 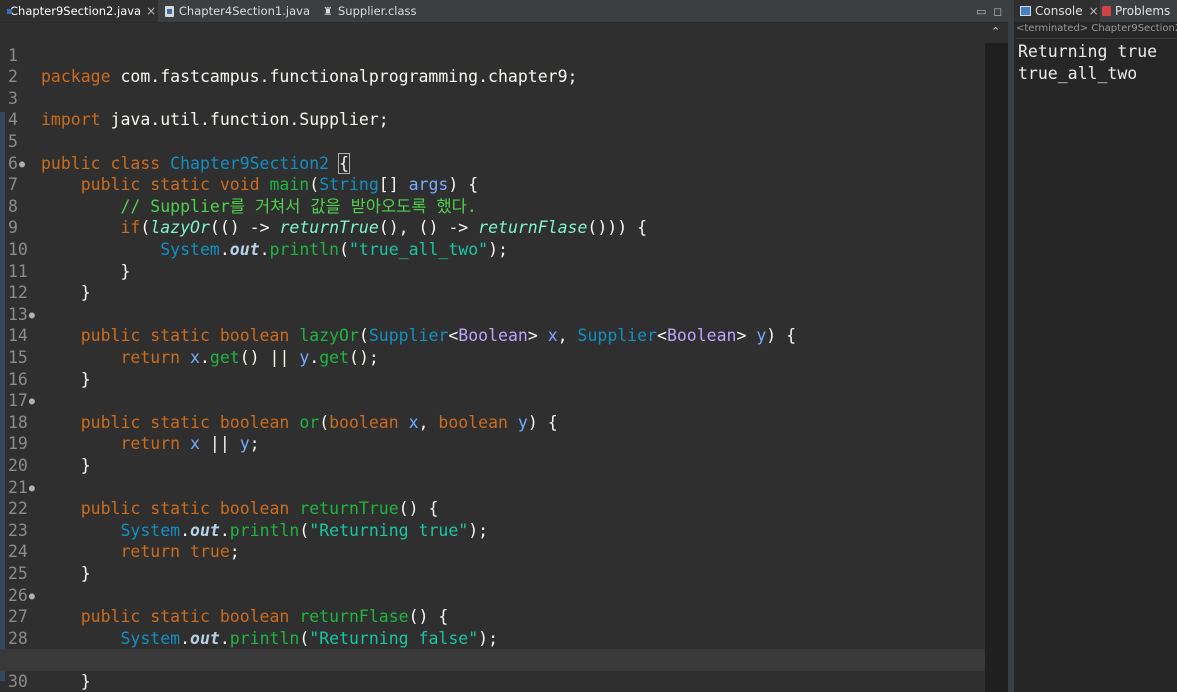 I want to click on code-line: 9 System.out.println("true_all_two");, so click(x=258, y=238).